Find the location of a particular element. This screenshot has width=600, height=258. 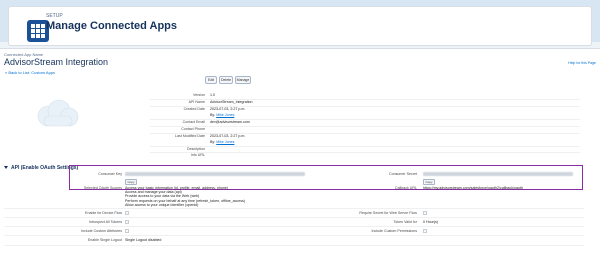

introspect-tokens-label: Introspect All Tokens is located at coordinates (105, 222).